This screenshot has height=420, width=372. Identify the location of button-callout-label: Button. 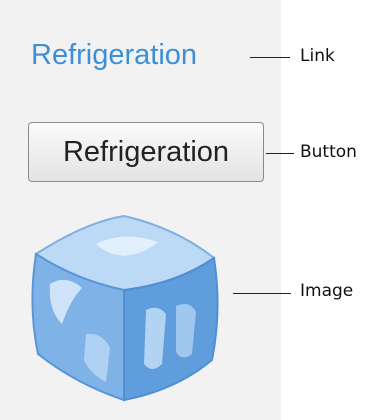
(328, 152).